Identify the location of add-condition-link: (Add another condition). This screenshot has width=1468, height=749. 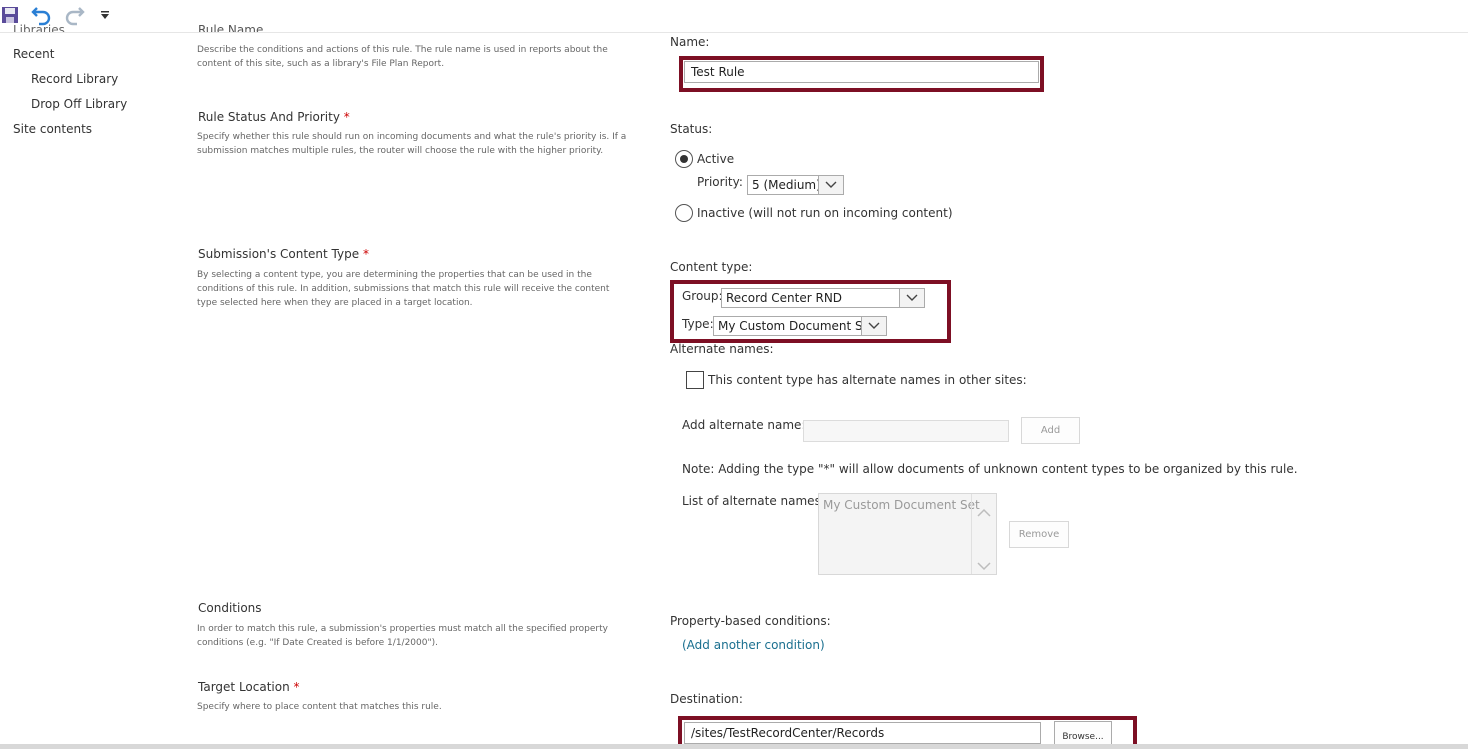
(753, 645).